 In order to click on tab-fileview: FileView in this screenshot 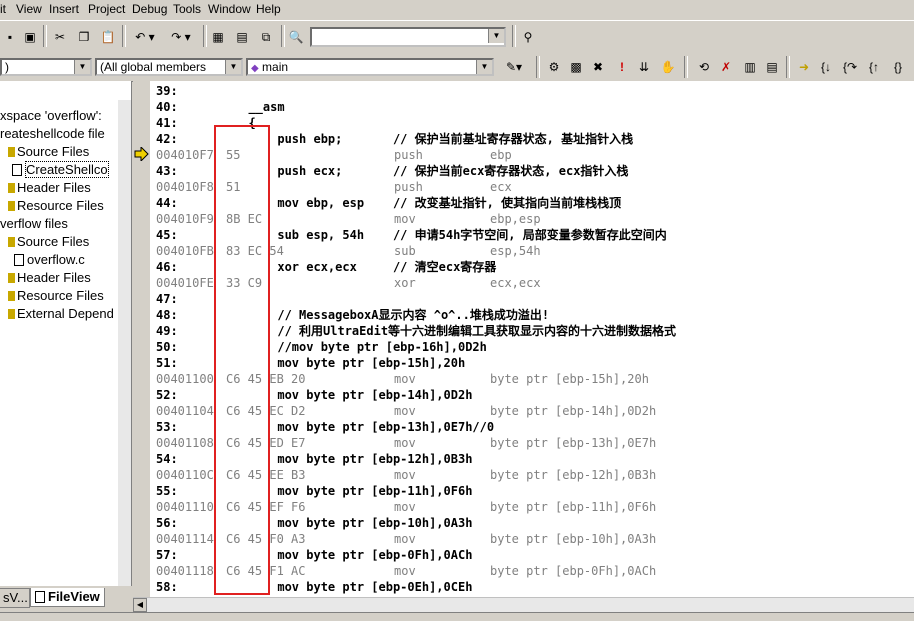, I will do `click(67, 597)`.